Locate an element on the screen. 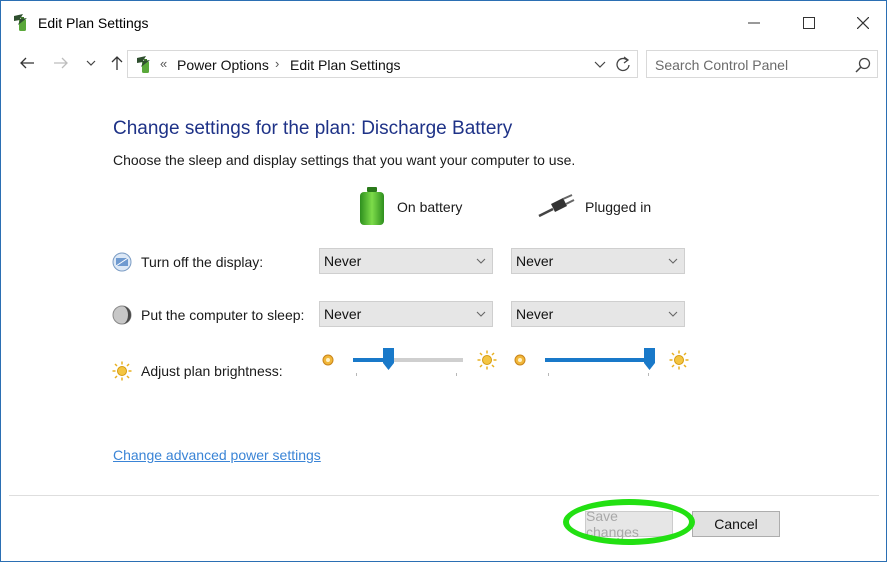  back-button is located at coordinates (27, 63).